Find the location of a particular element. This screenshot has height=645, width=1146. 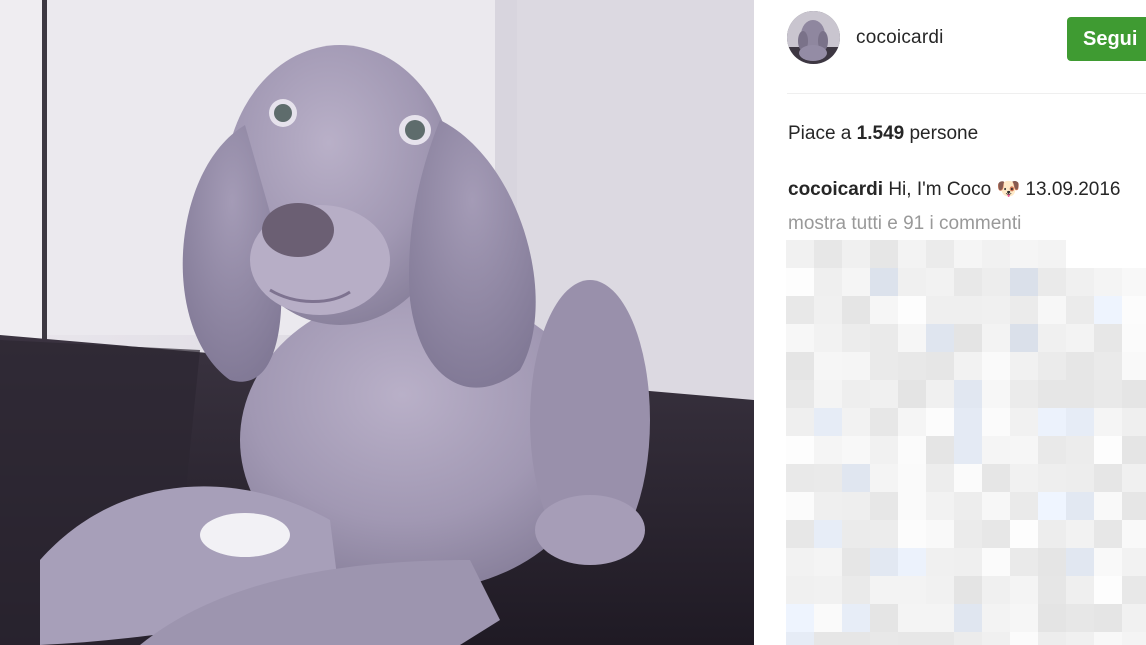

likes-suffix: persone is located at coordinates (941, 133).